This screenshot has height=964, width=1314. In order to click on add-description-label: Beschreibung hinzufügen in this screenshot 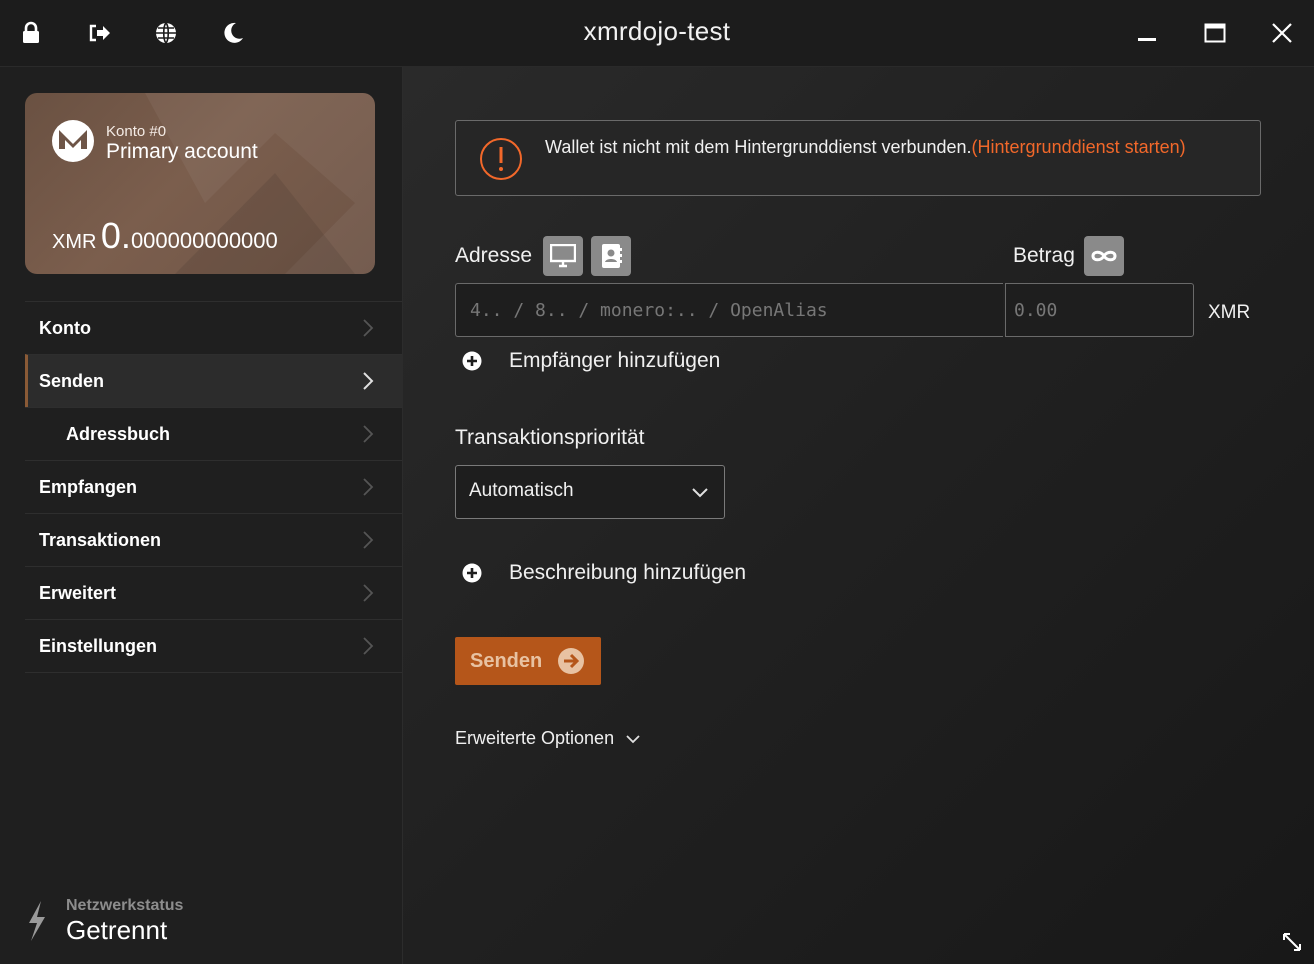, I will do `click(628, 572)`.